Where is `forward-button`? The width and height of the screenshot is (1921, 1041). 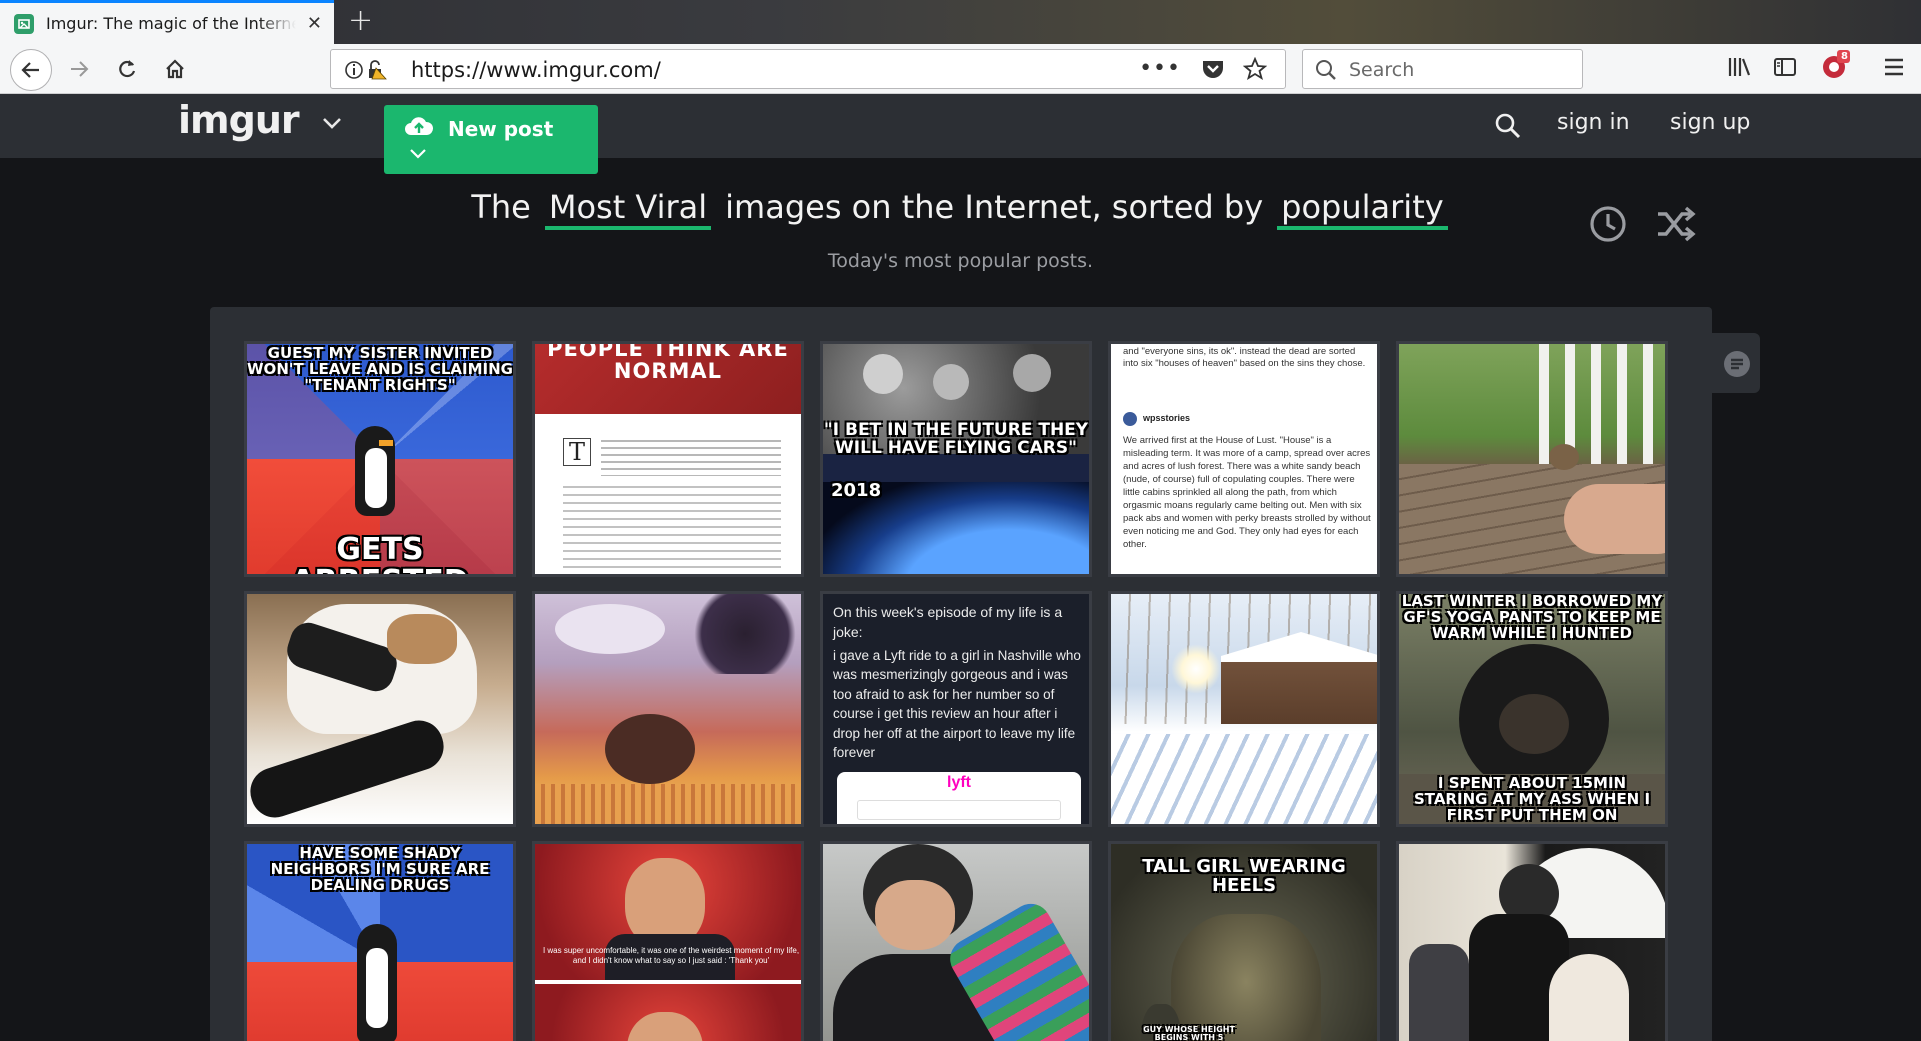
forward-button is located at coordinates (79, 69).